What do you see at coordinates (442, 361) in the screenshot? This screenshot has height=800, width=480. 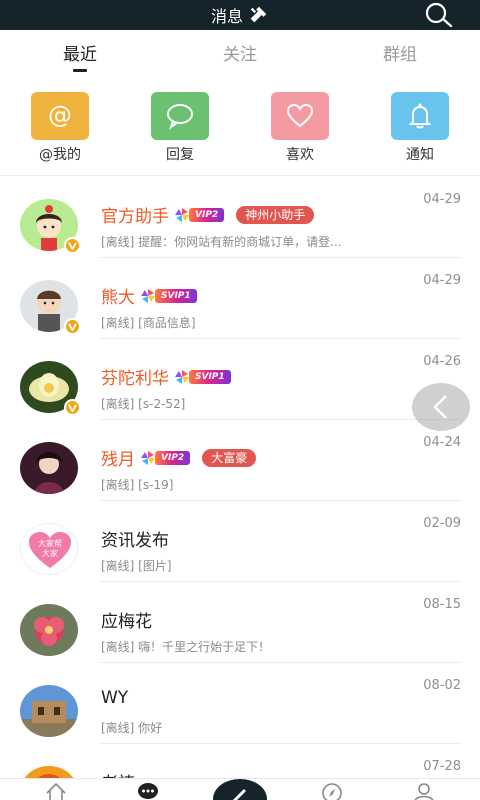 I see `message-date: 04-26` at bounding box center [442, 361].